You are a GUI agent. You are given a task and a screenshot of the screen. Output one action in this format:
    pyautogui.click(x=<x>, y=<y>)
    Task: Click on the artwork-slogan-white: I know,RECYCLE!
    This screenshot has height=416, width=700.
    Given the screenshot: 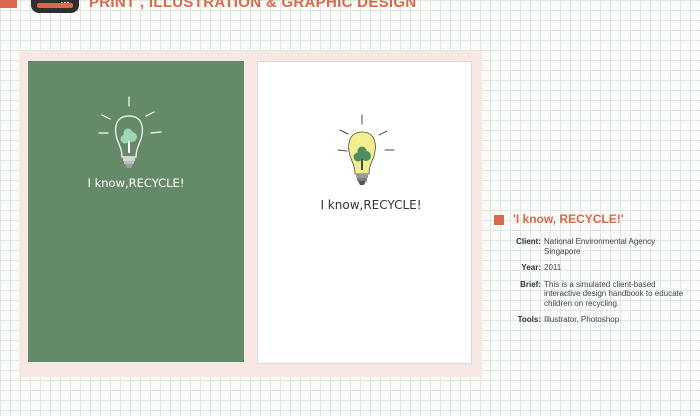 What is the action you would take?
    pyautogui.click(x=370, y=205)
    